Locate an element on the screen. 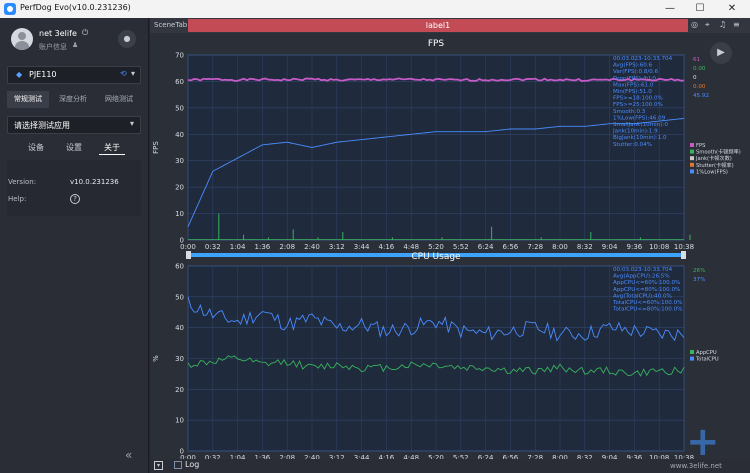 The image size is (750, 473). stat-current-value: 26% is located at coordinates (699, 271).